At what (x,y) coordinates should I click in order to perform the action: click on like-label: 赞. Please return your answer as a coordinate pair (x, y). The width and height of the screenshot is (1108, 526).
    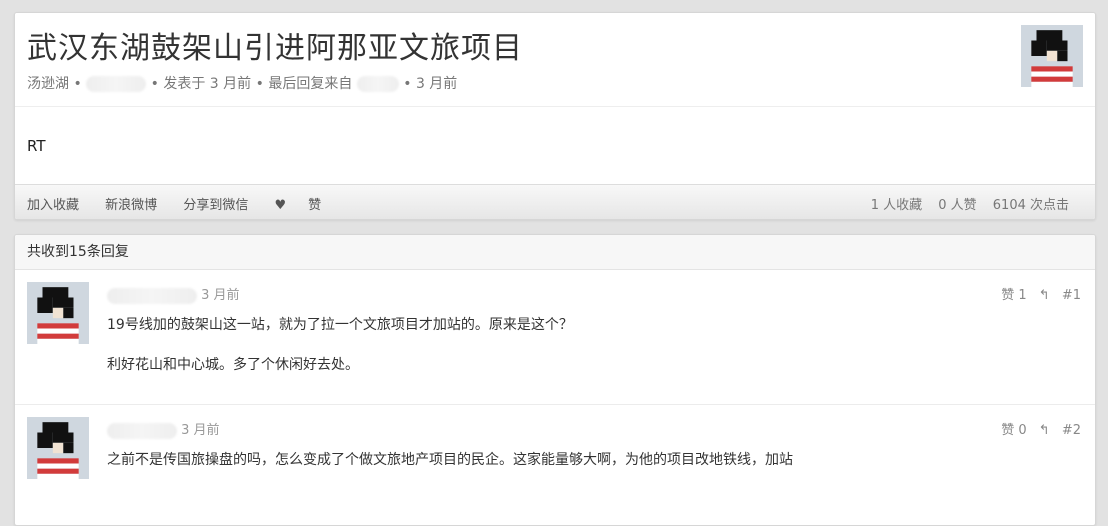
    Looking at the image, I should click on (315, 205).